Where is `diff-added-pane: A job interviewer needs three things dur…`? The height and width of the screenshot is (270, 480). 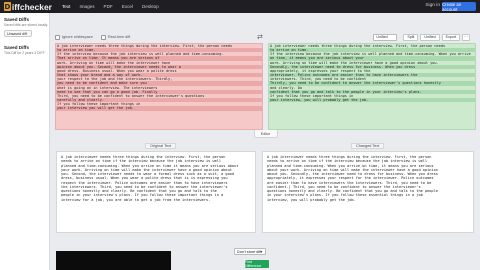 diff-added-pane: A job interviewer needs three things dur… is located at coordinates (372, 86).